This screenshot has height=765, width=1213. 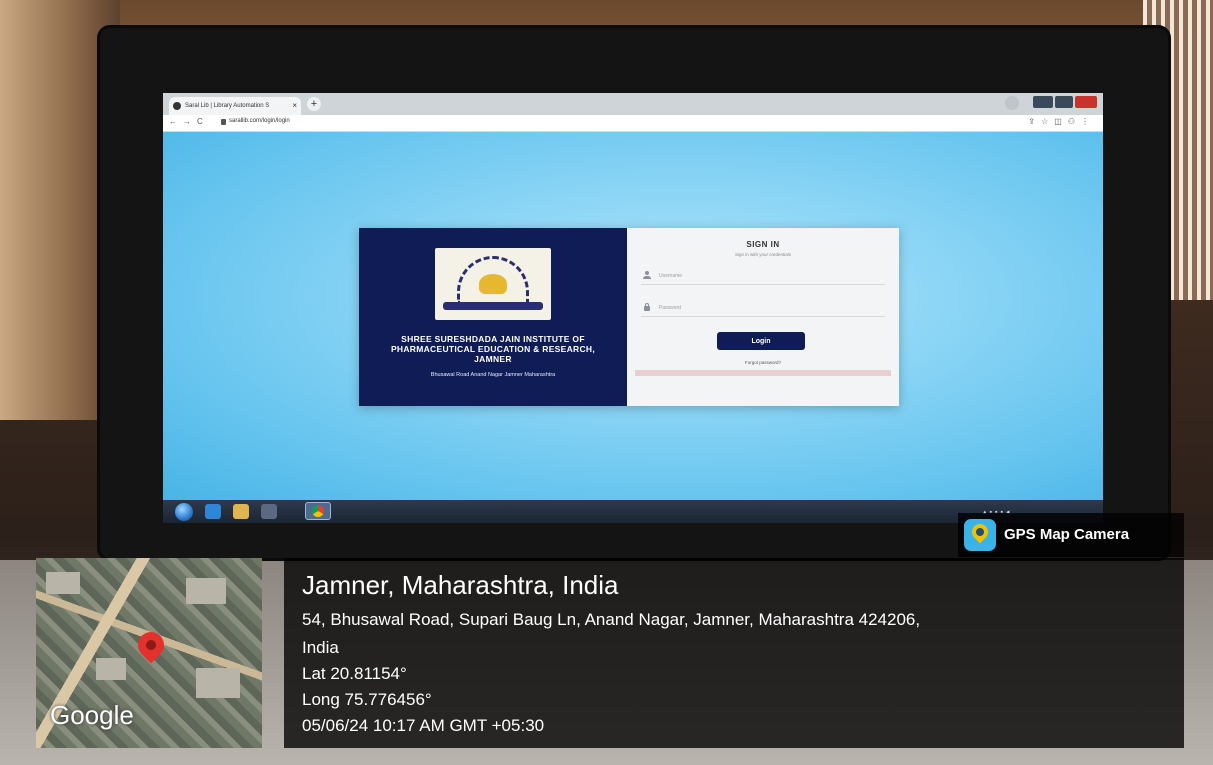 I want to click on map-thumbnail: Google, so click(x=149, y=653).